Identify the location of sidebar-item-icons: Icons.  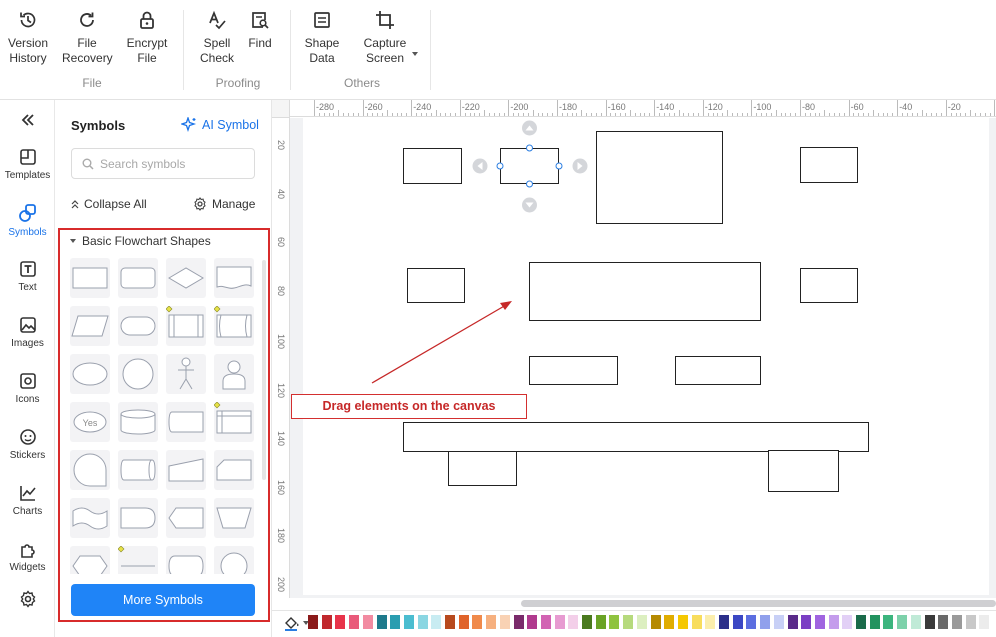
(27, 388).